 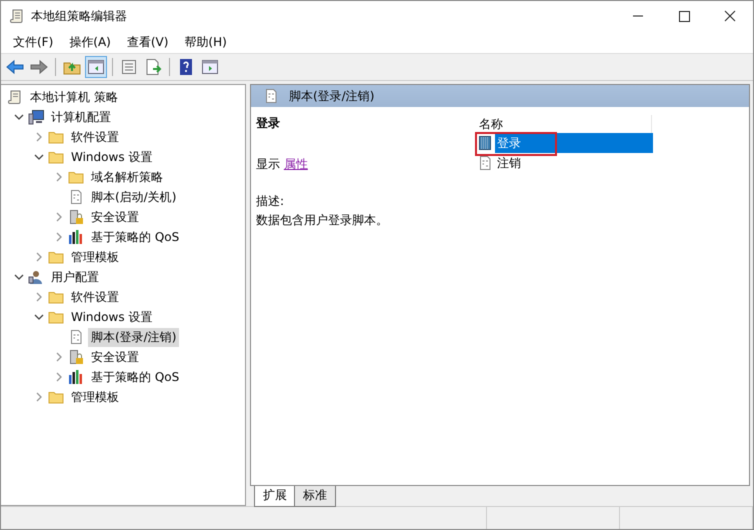 I want to click on menu-item: 操作(A), so click(x=90, y=42).